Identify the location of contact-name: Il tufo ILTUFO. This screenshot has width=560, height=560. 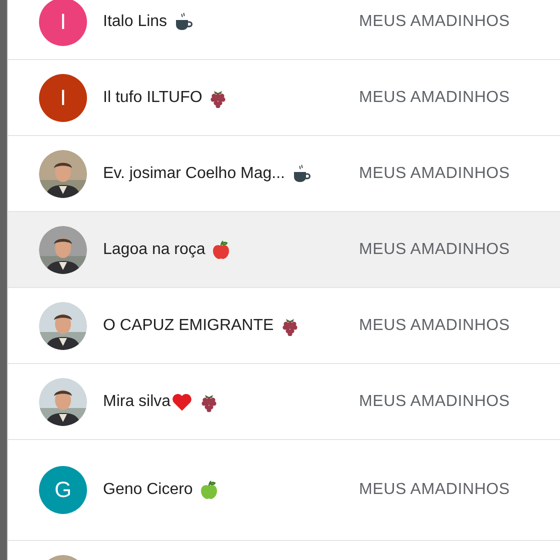
(152, 97).